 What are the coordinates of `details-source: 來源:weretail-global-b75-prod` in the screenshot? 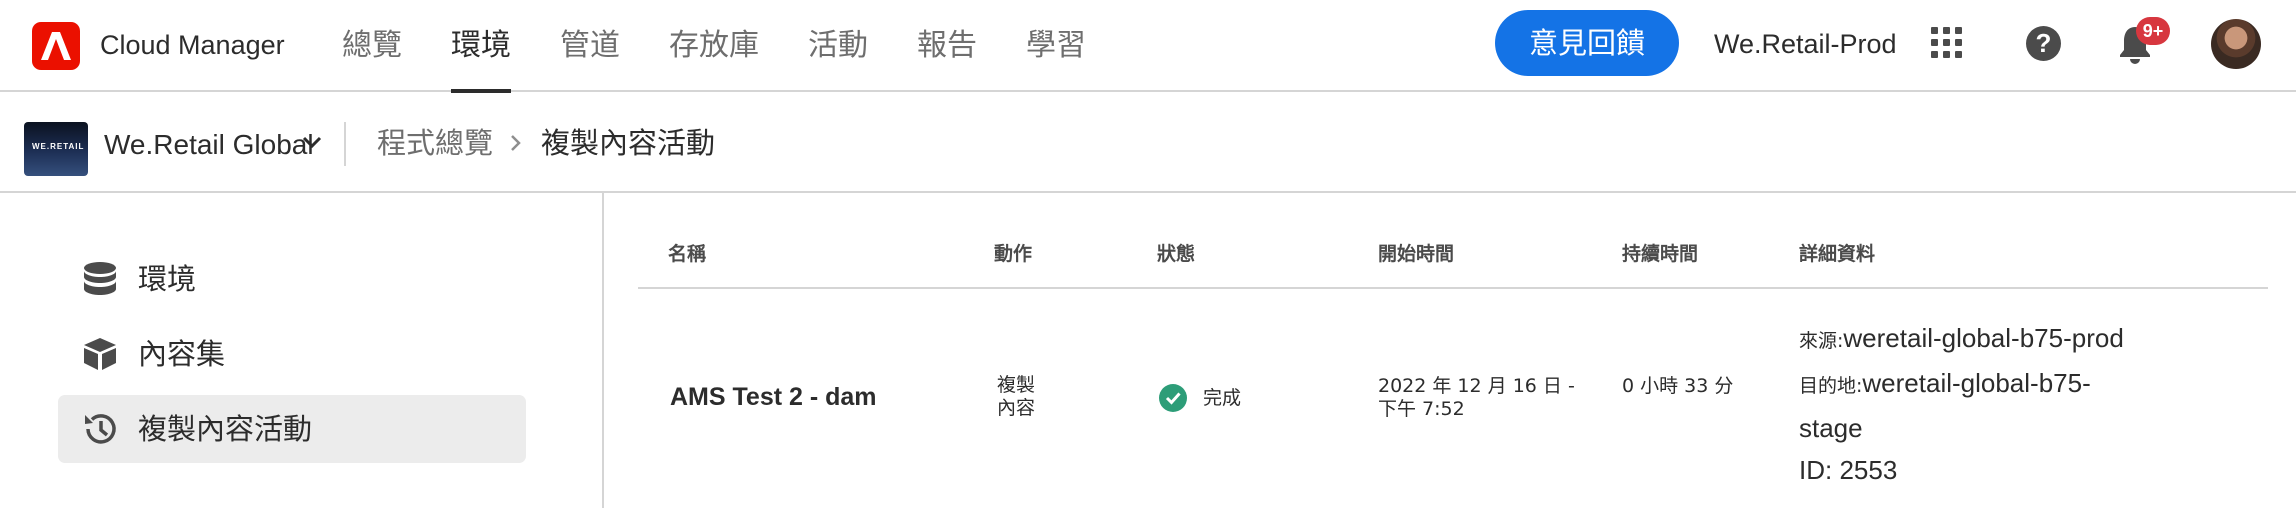 It's located at (1961, 338).